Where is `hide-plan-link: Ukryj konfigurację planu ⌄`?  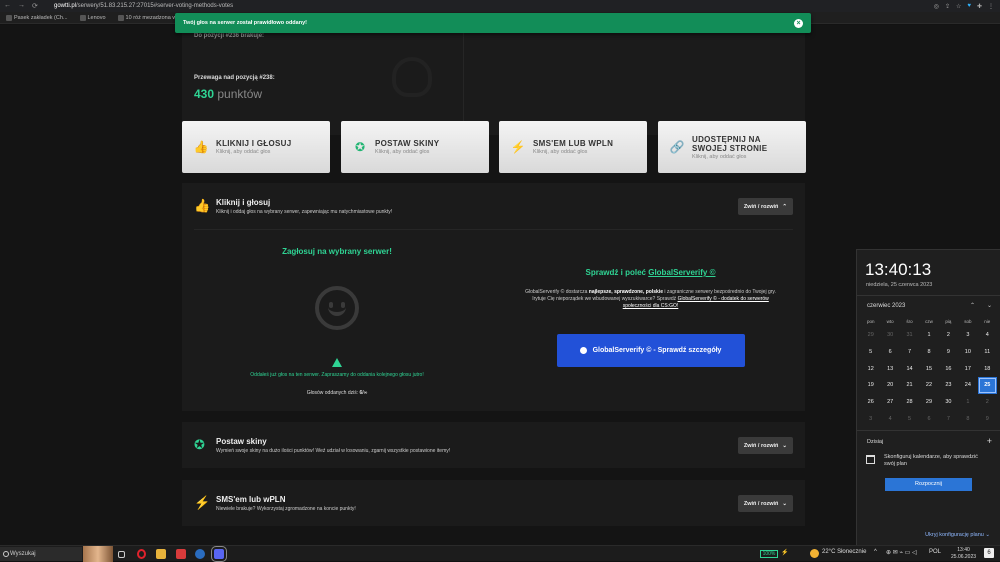 hide-plan-link: Ukryj konfigurację planu ⌄ is located at coordinates (957, 535).